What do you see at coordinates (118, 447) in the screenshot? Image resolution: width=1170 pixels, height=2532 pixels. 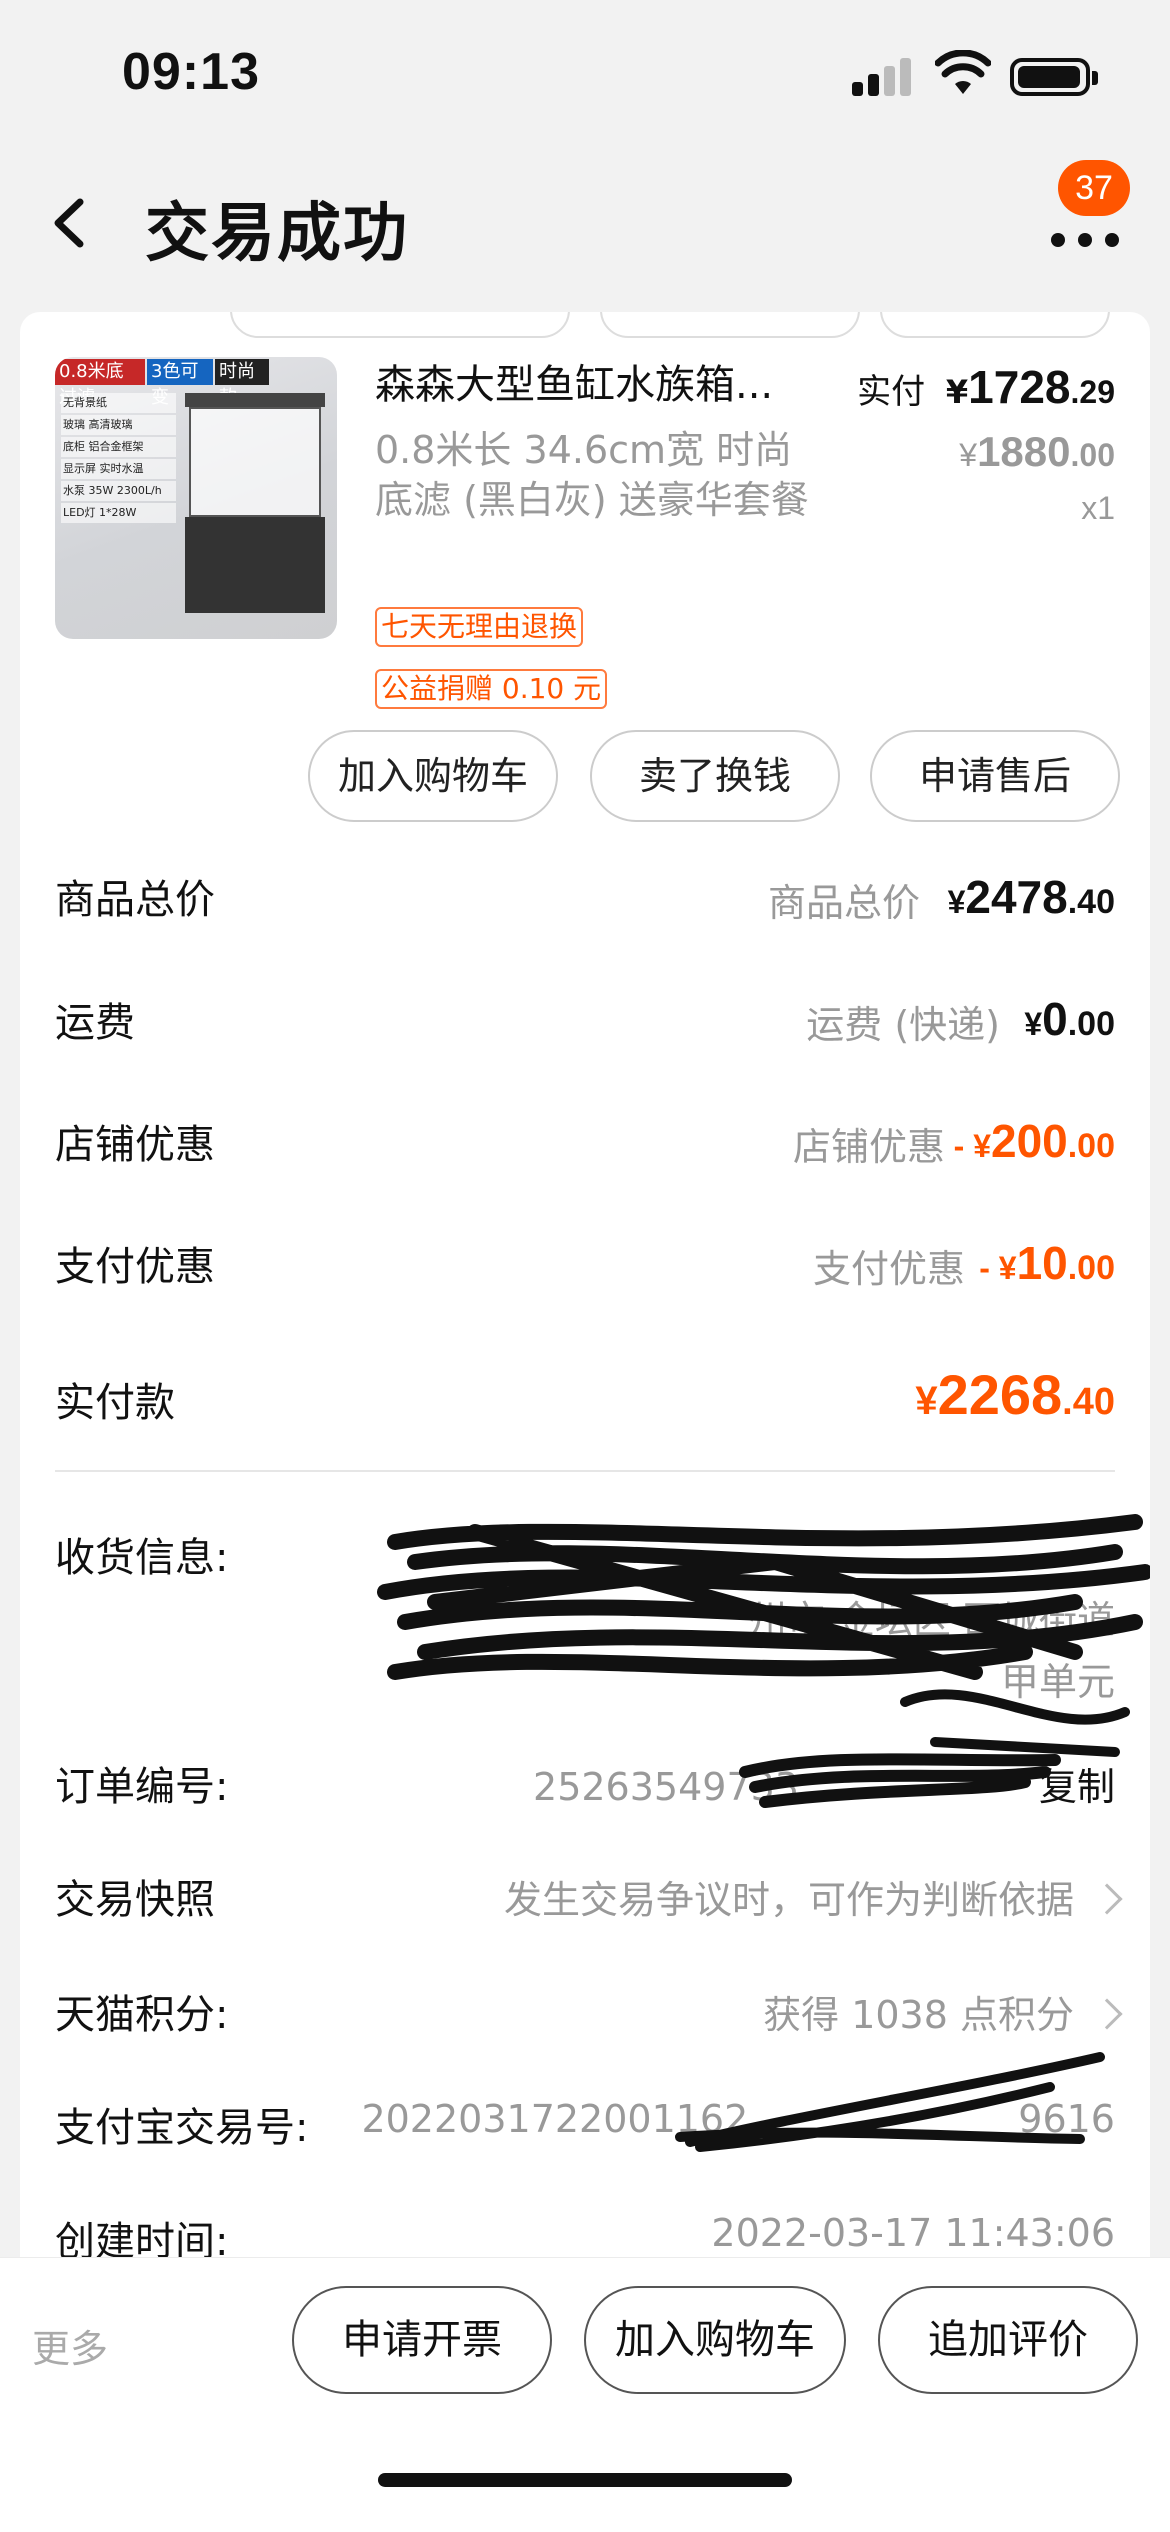 I see `image-spec: 底柜 铝合金框架` at bounding box center [118, 447].